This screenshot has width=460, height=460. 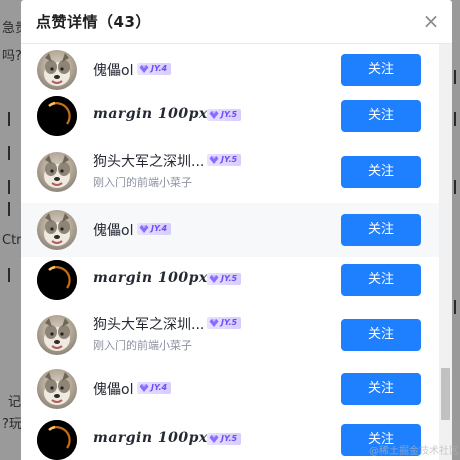 What do you see at coordinates (12, 424) in the screenshot?
I see `backdrop-fragment: ?玩` at bounding box center [12, 424].